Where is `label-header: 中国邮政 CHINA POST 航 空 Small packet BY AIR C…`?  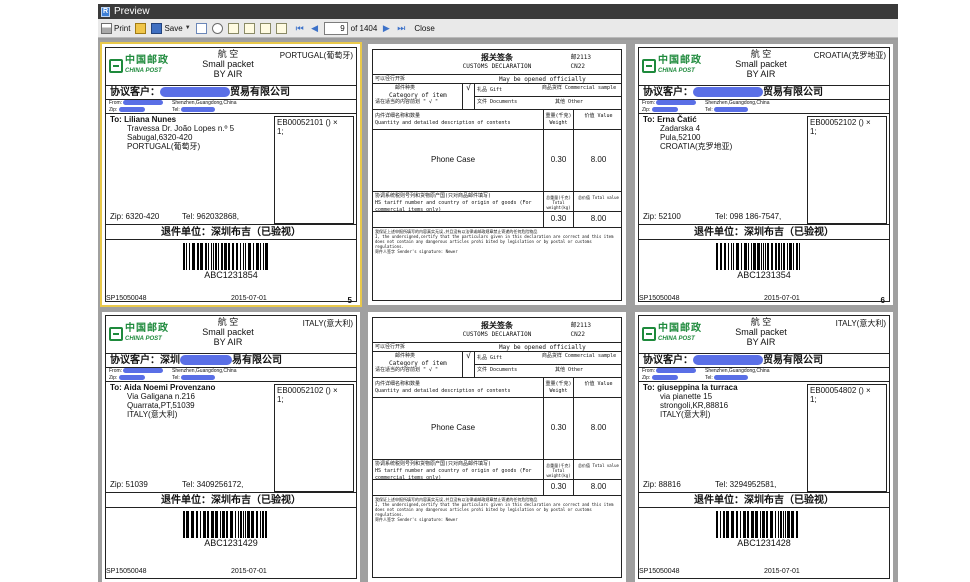 label-header: 中国邮政 CHINA POST 航 空 Small packet BY AIR C… is located at coordinates (764, 67).